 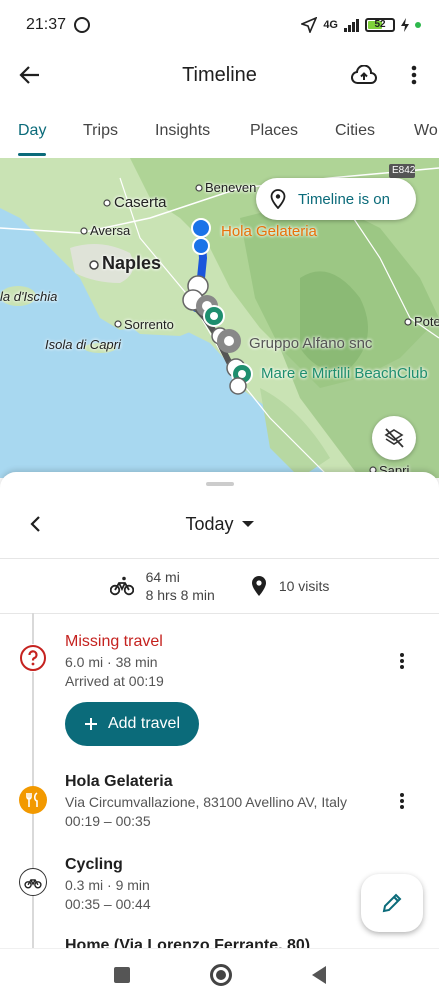 What do you see at coordinates (90, 724) in the screenshot?
I see `plus-icon` at bounding box center [90, 724].